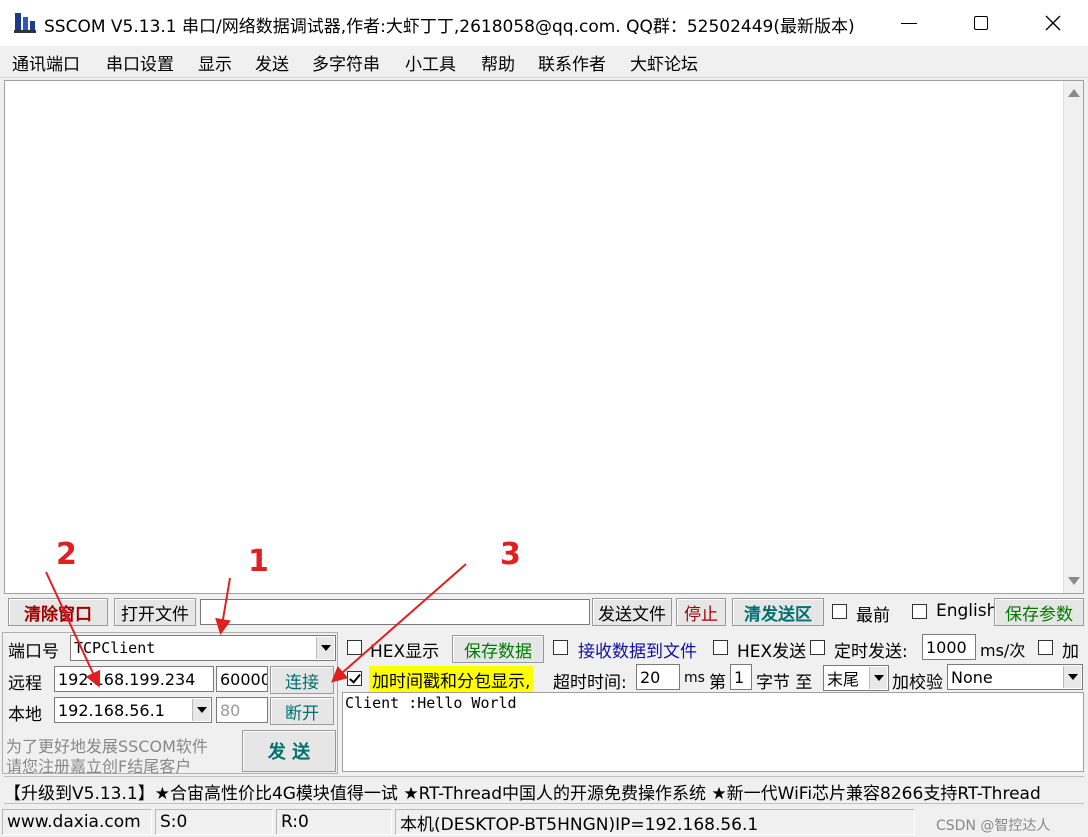  What do you see at coordinates (655, 822) in the screenshot?
I see `status-host-info: 本机(DESKTOP-BT5HNGN)IP=192.168.56.1` at bounding box center [655, 822].